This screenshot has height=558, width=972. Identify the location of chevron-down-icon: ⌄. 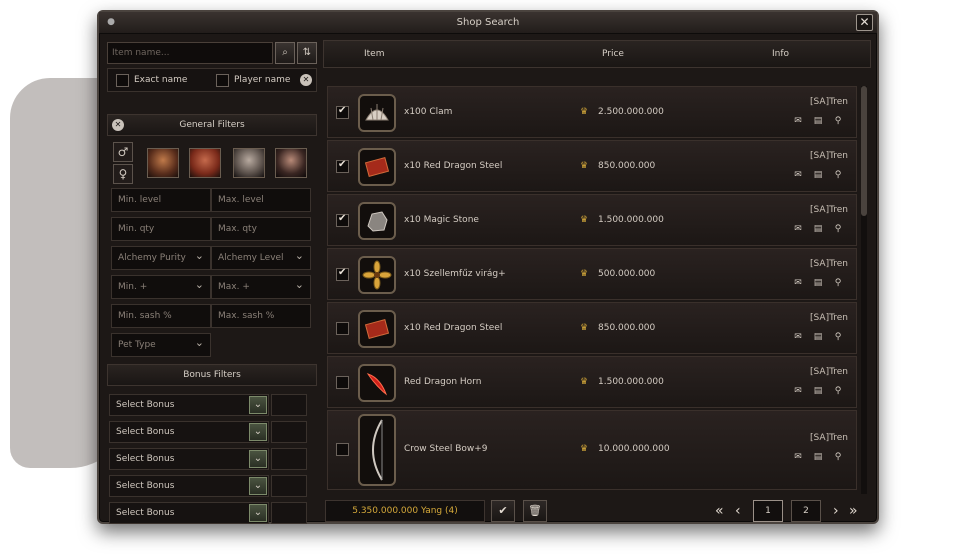
(258, 458).